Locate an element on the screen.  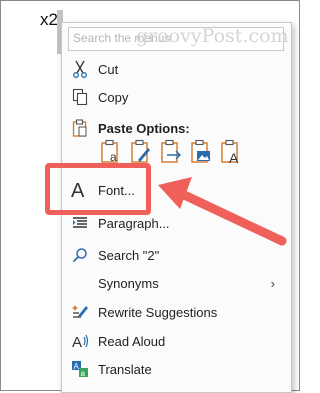
translate-icon: Aa is located at coordinates (80, 369).